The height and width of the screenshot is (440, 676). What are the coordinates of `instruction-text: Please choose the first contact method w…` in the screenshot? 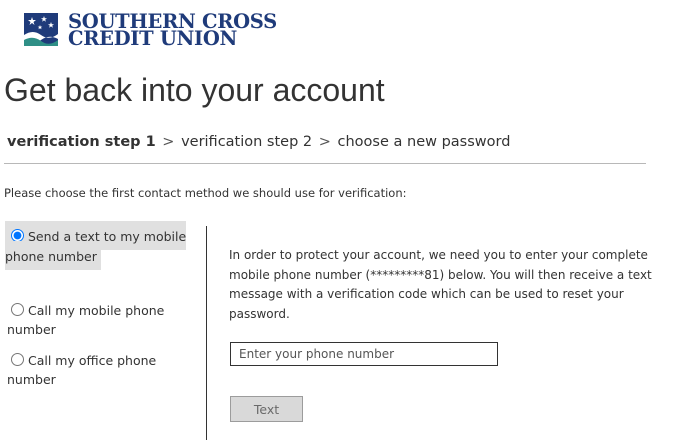 It's located at (205, 193).